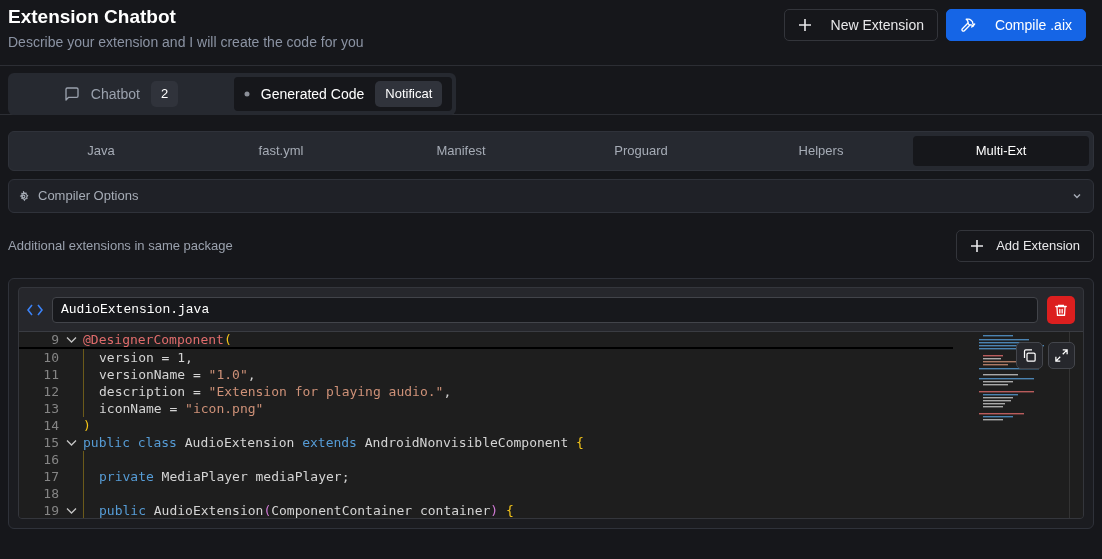  Describe the element at coordinates (50, 391) in the screenshot. I see `line-number: 12` at that location.